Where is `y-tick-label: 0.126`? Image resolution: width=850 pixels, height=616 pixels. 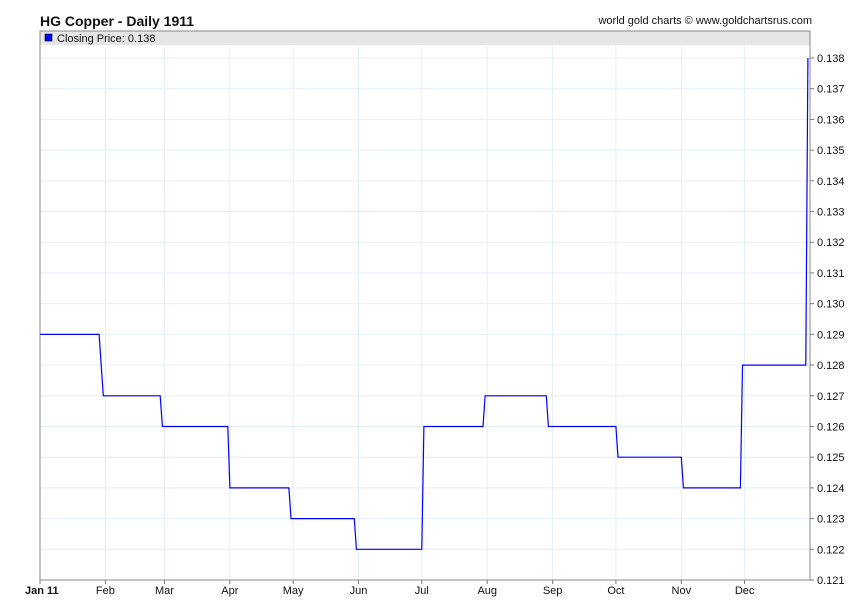
y-tick-label: 0.126 is located at coordinates (831, 427).